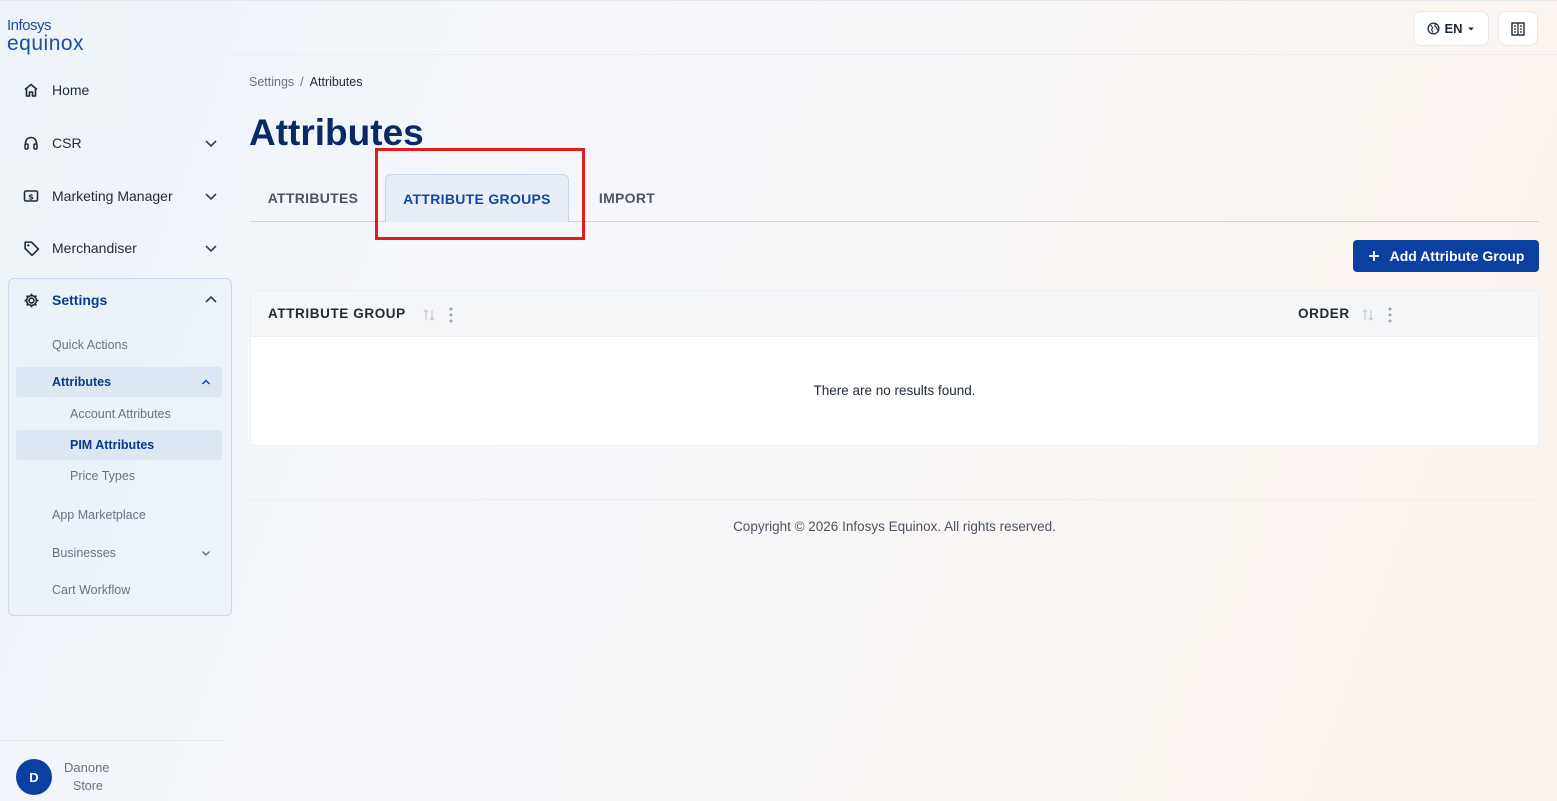 This screenshot has height=801, width=1557. I want to click on sidebar-item-label: Businesses, so click(84, 553).